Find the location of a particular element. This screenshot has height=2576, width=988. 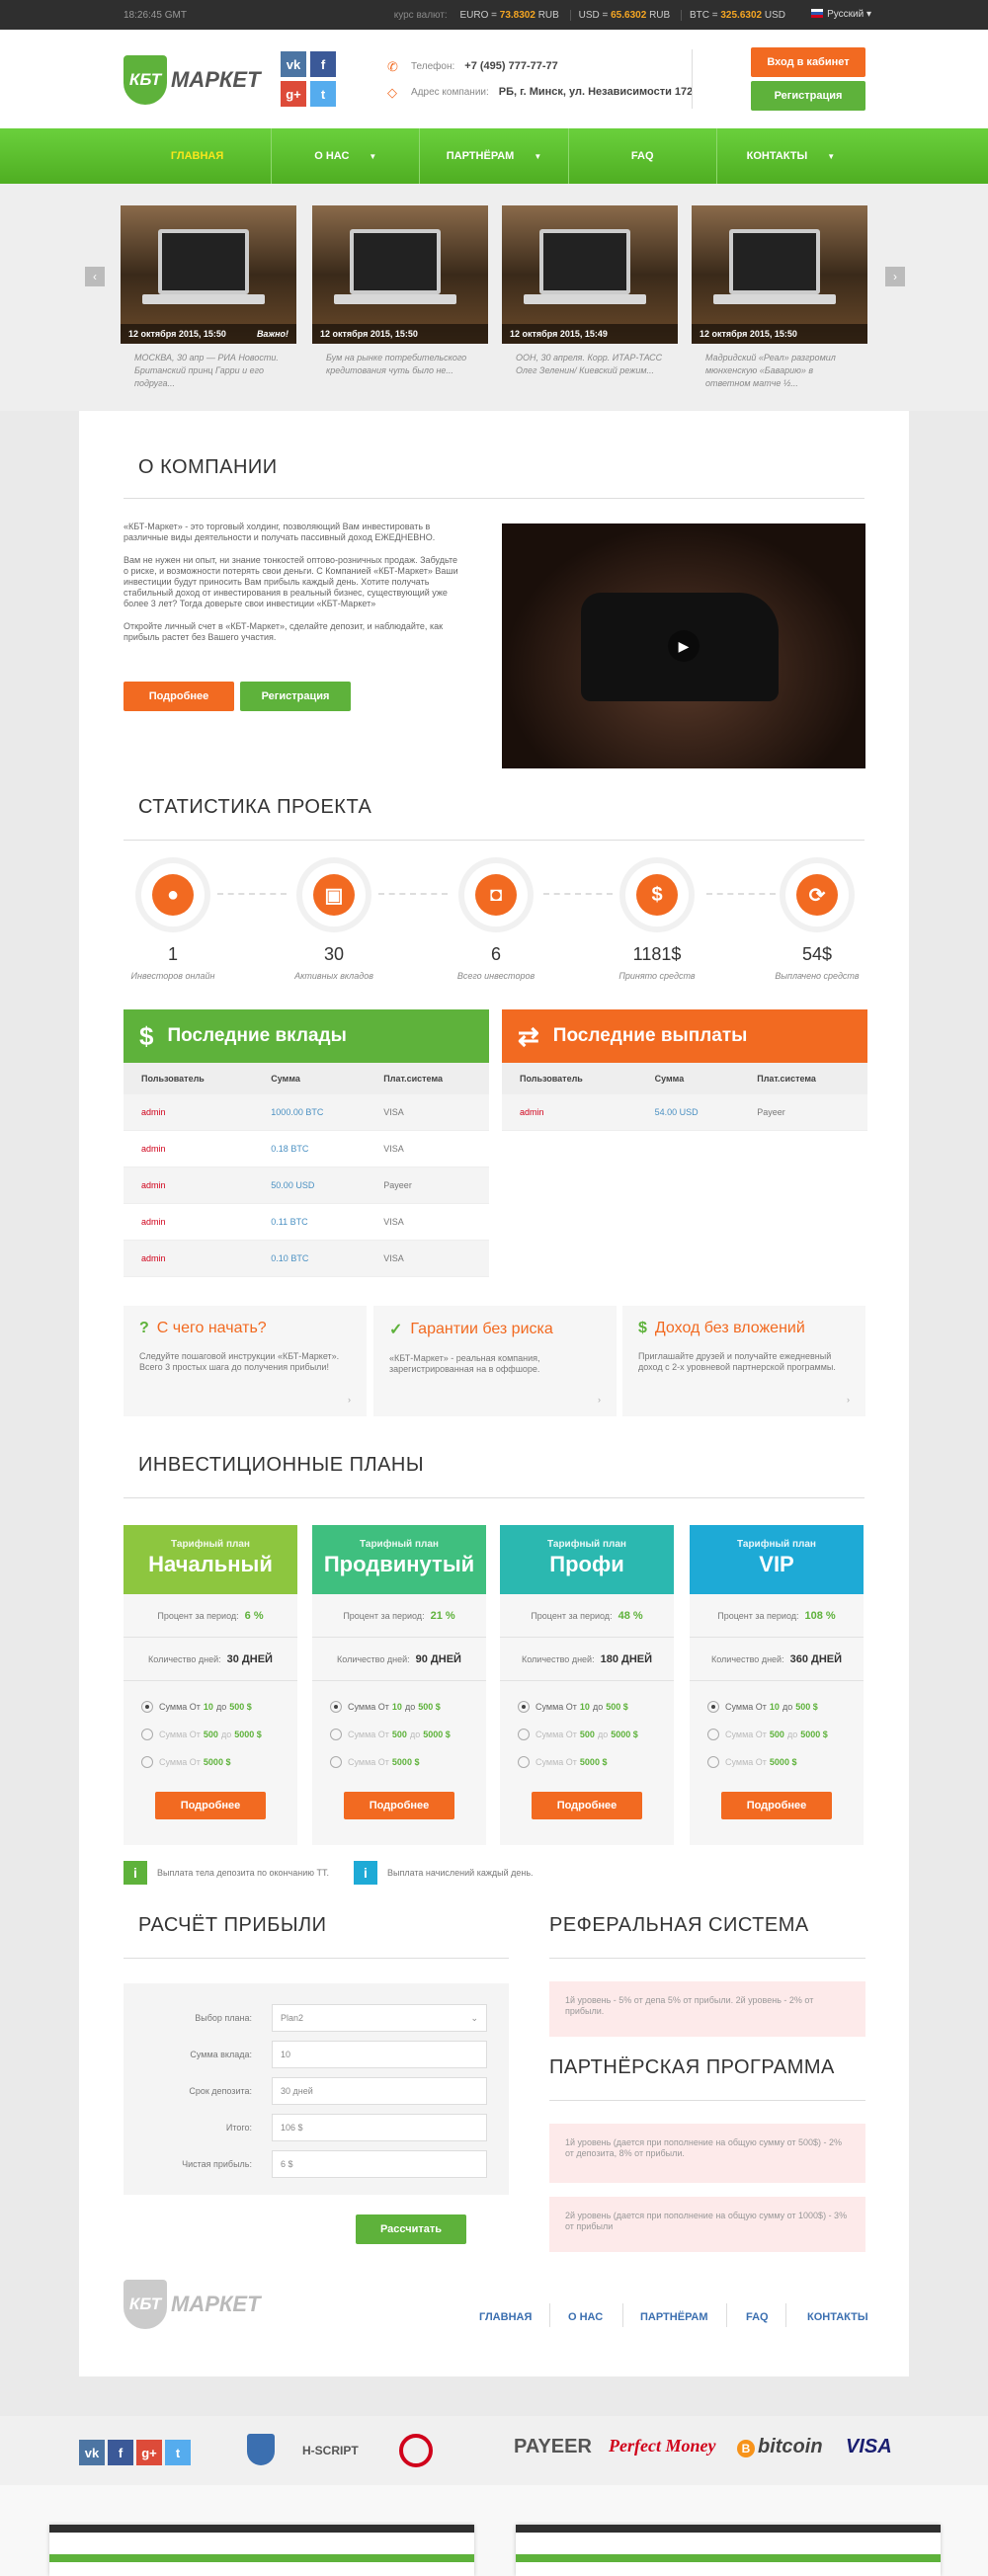

total-field: 106 $ is located at coordinates (379, 2127).